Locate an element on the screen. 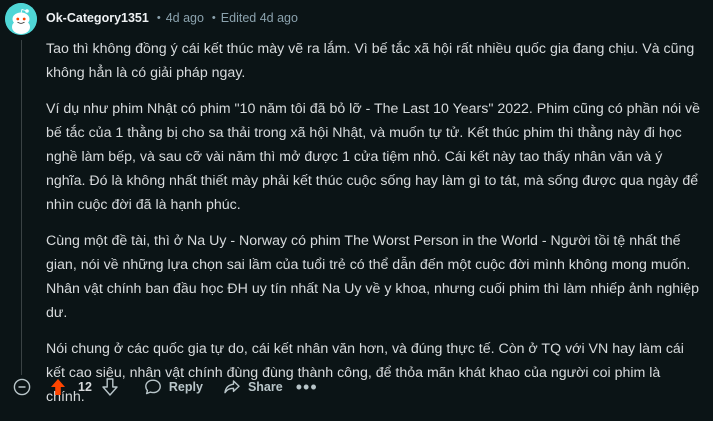 Image resolution: width=713 pixels, height=421 pixels. avatar is located at coordinates (21, 19).